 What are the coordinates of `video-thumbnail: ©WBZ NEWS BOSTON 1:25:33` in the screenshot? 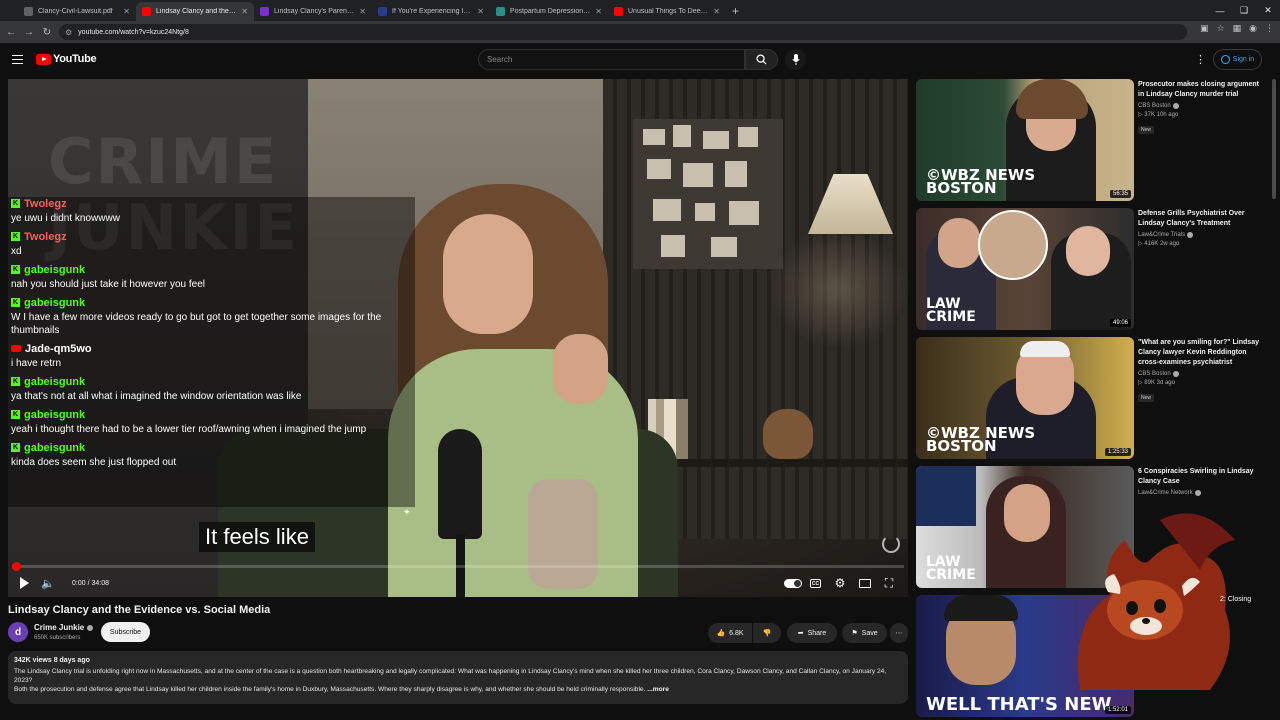 It's located at (1025, 398).